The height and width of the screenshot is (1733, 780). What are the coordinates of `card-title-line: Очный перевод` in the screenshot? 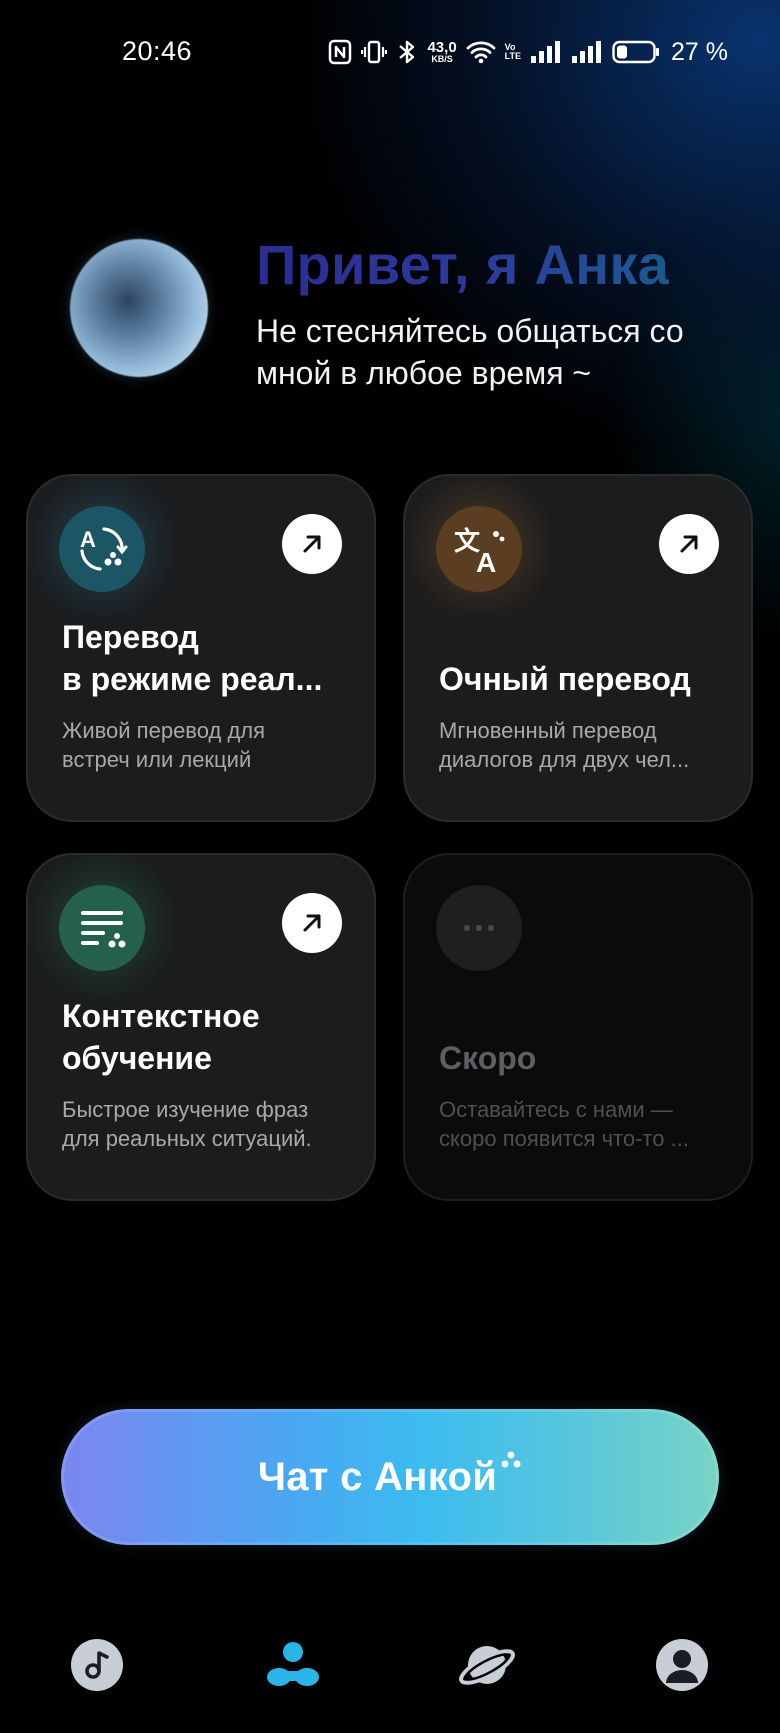 It's located at (565, 679).